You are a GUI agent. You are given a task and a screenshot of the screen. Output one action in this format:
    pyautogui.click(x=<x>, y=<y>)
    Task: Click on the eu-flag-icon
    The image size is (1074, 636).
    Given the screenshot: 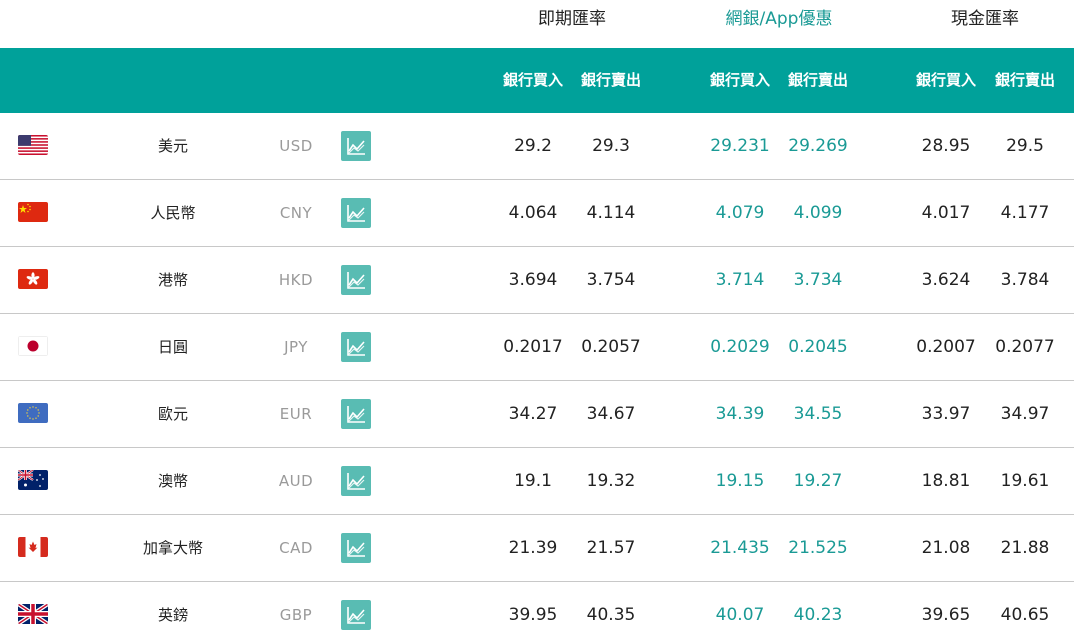 What is the action you would take?
    pyautogui.click(x=33, y=413)
    